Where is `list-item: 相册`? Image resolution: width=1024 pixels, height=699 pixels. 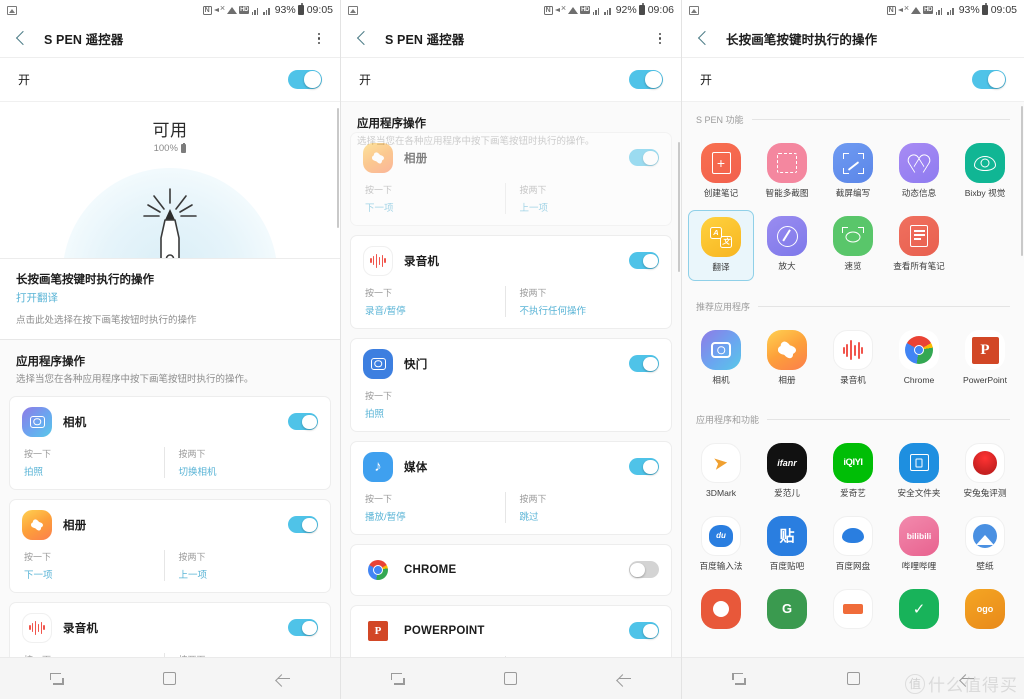 list-item: 相册 is located at coordinates (787, 358).